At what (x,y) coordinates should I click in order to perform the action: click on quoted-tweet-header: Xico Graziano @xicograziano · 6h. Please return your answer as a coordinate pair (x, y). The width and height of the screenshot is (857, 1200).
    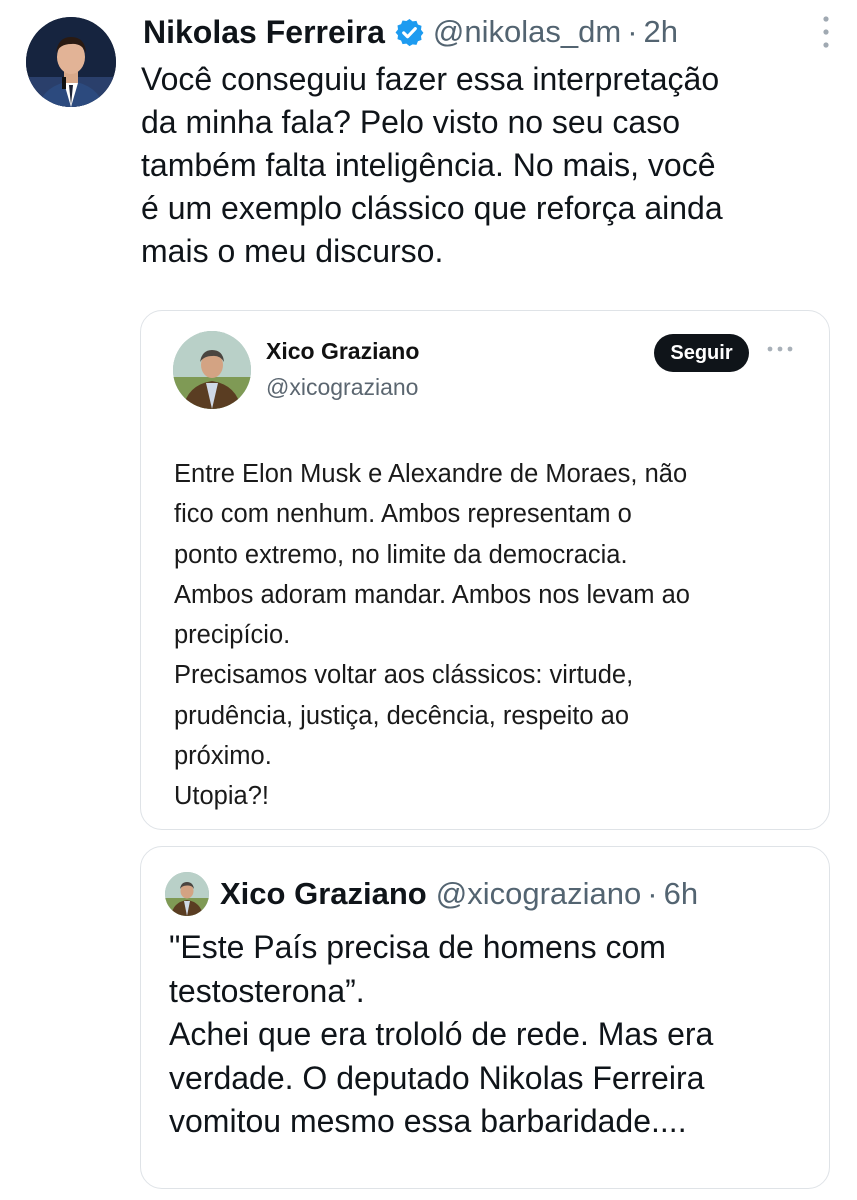
    Looking at the image, I should click on (459, 894).